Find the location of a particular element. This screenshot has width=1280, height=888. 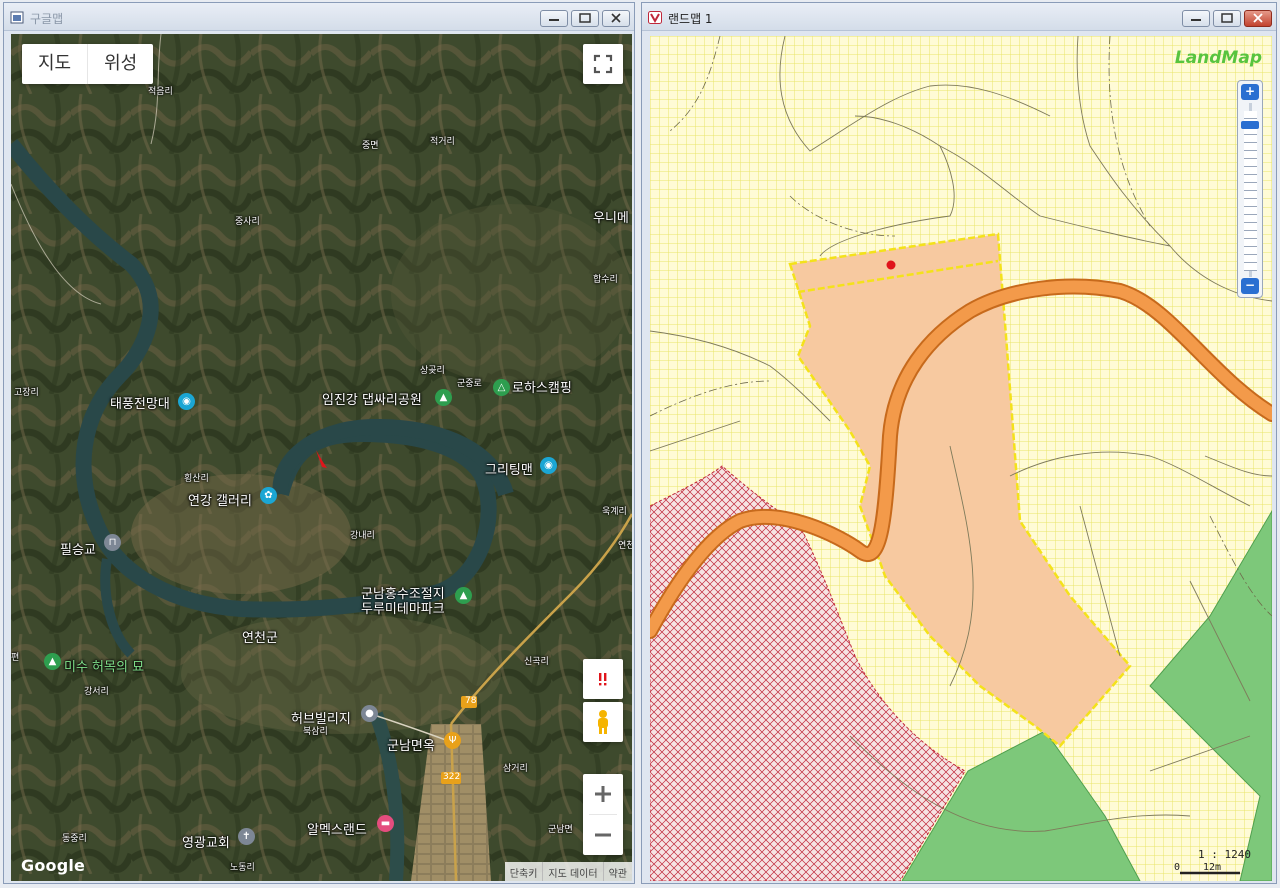

bridge-icon: ⊓ is located at coordinates (112, 542).